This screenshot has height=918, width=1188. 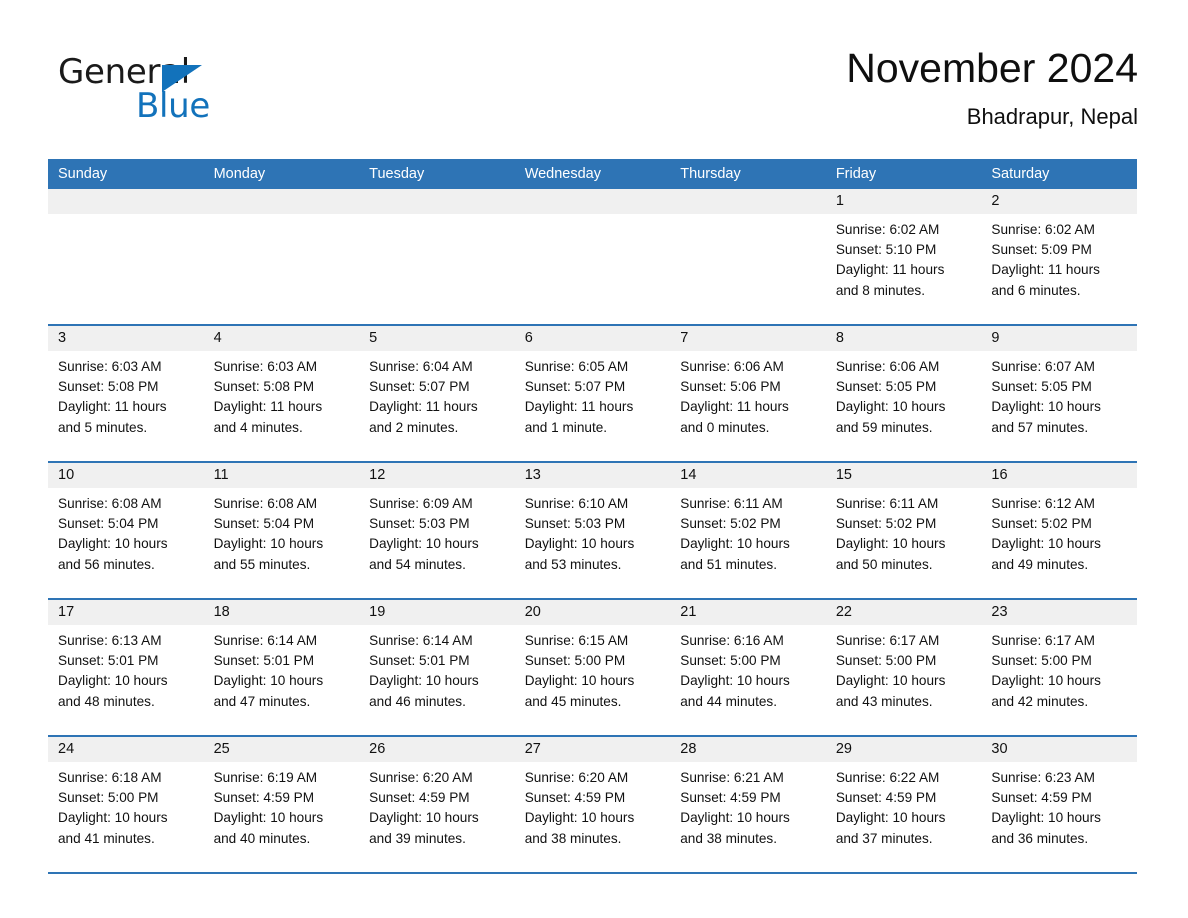 What do you see at coordinates (573, 838) in the screenshot?
I see `daylight-text-line2: and 38 minutes.` at bounding box center [573, 838].